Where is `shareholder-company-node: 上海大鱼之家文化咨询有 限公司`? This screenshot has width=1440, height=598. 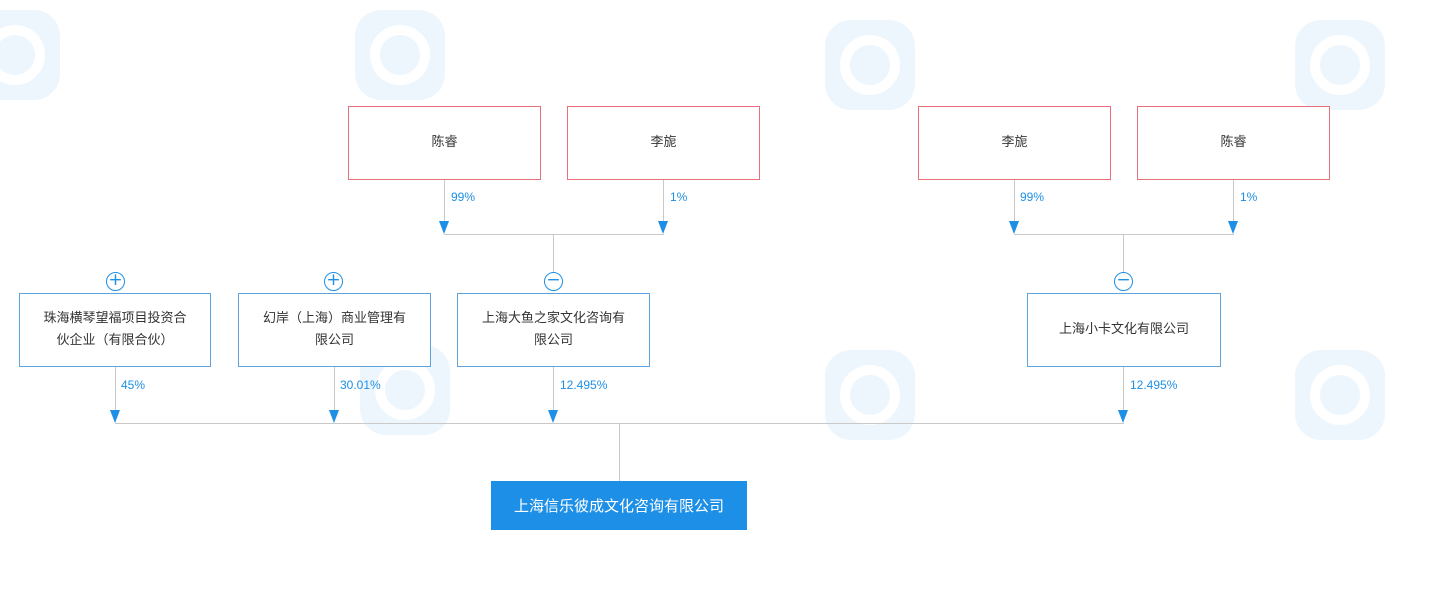
shareholder-company-node: 上海大鱼之家文化咨询有 限公司 is located at coordinates (553, 330).